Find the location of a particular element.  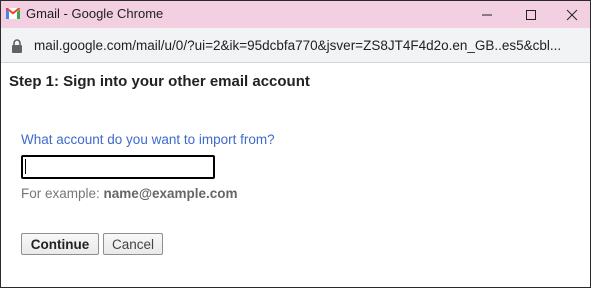

maximize-button is located at coordinates (531, 14).